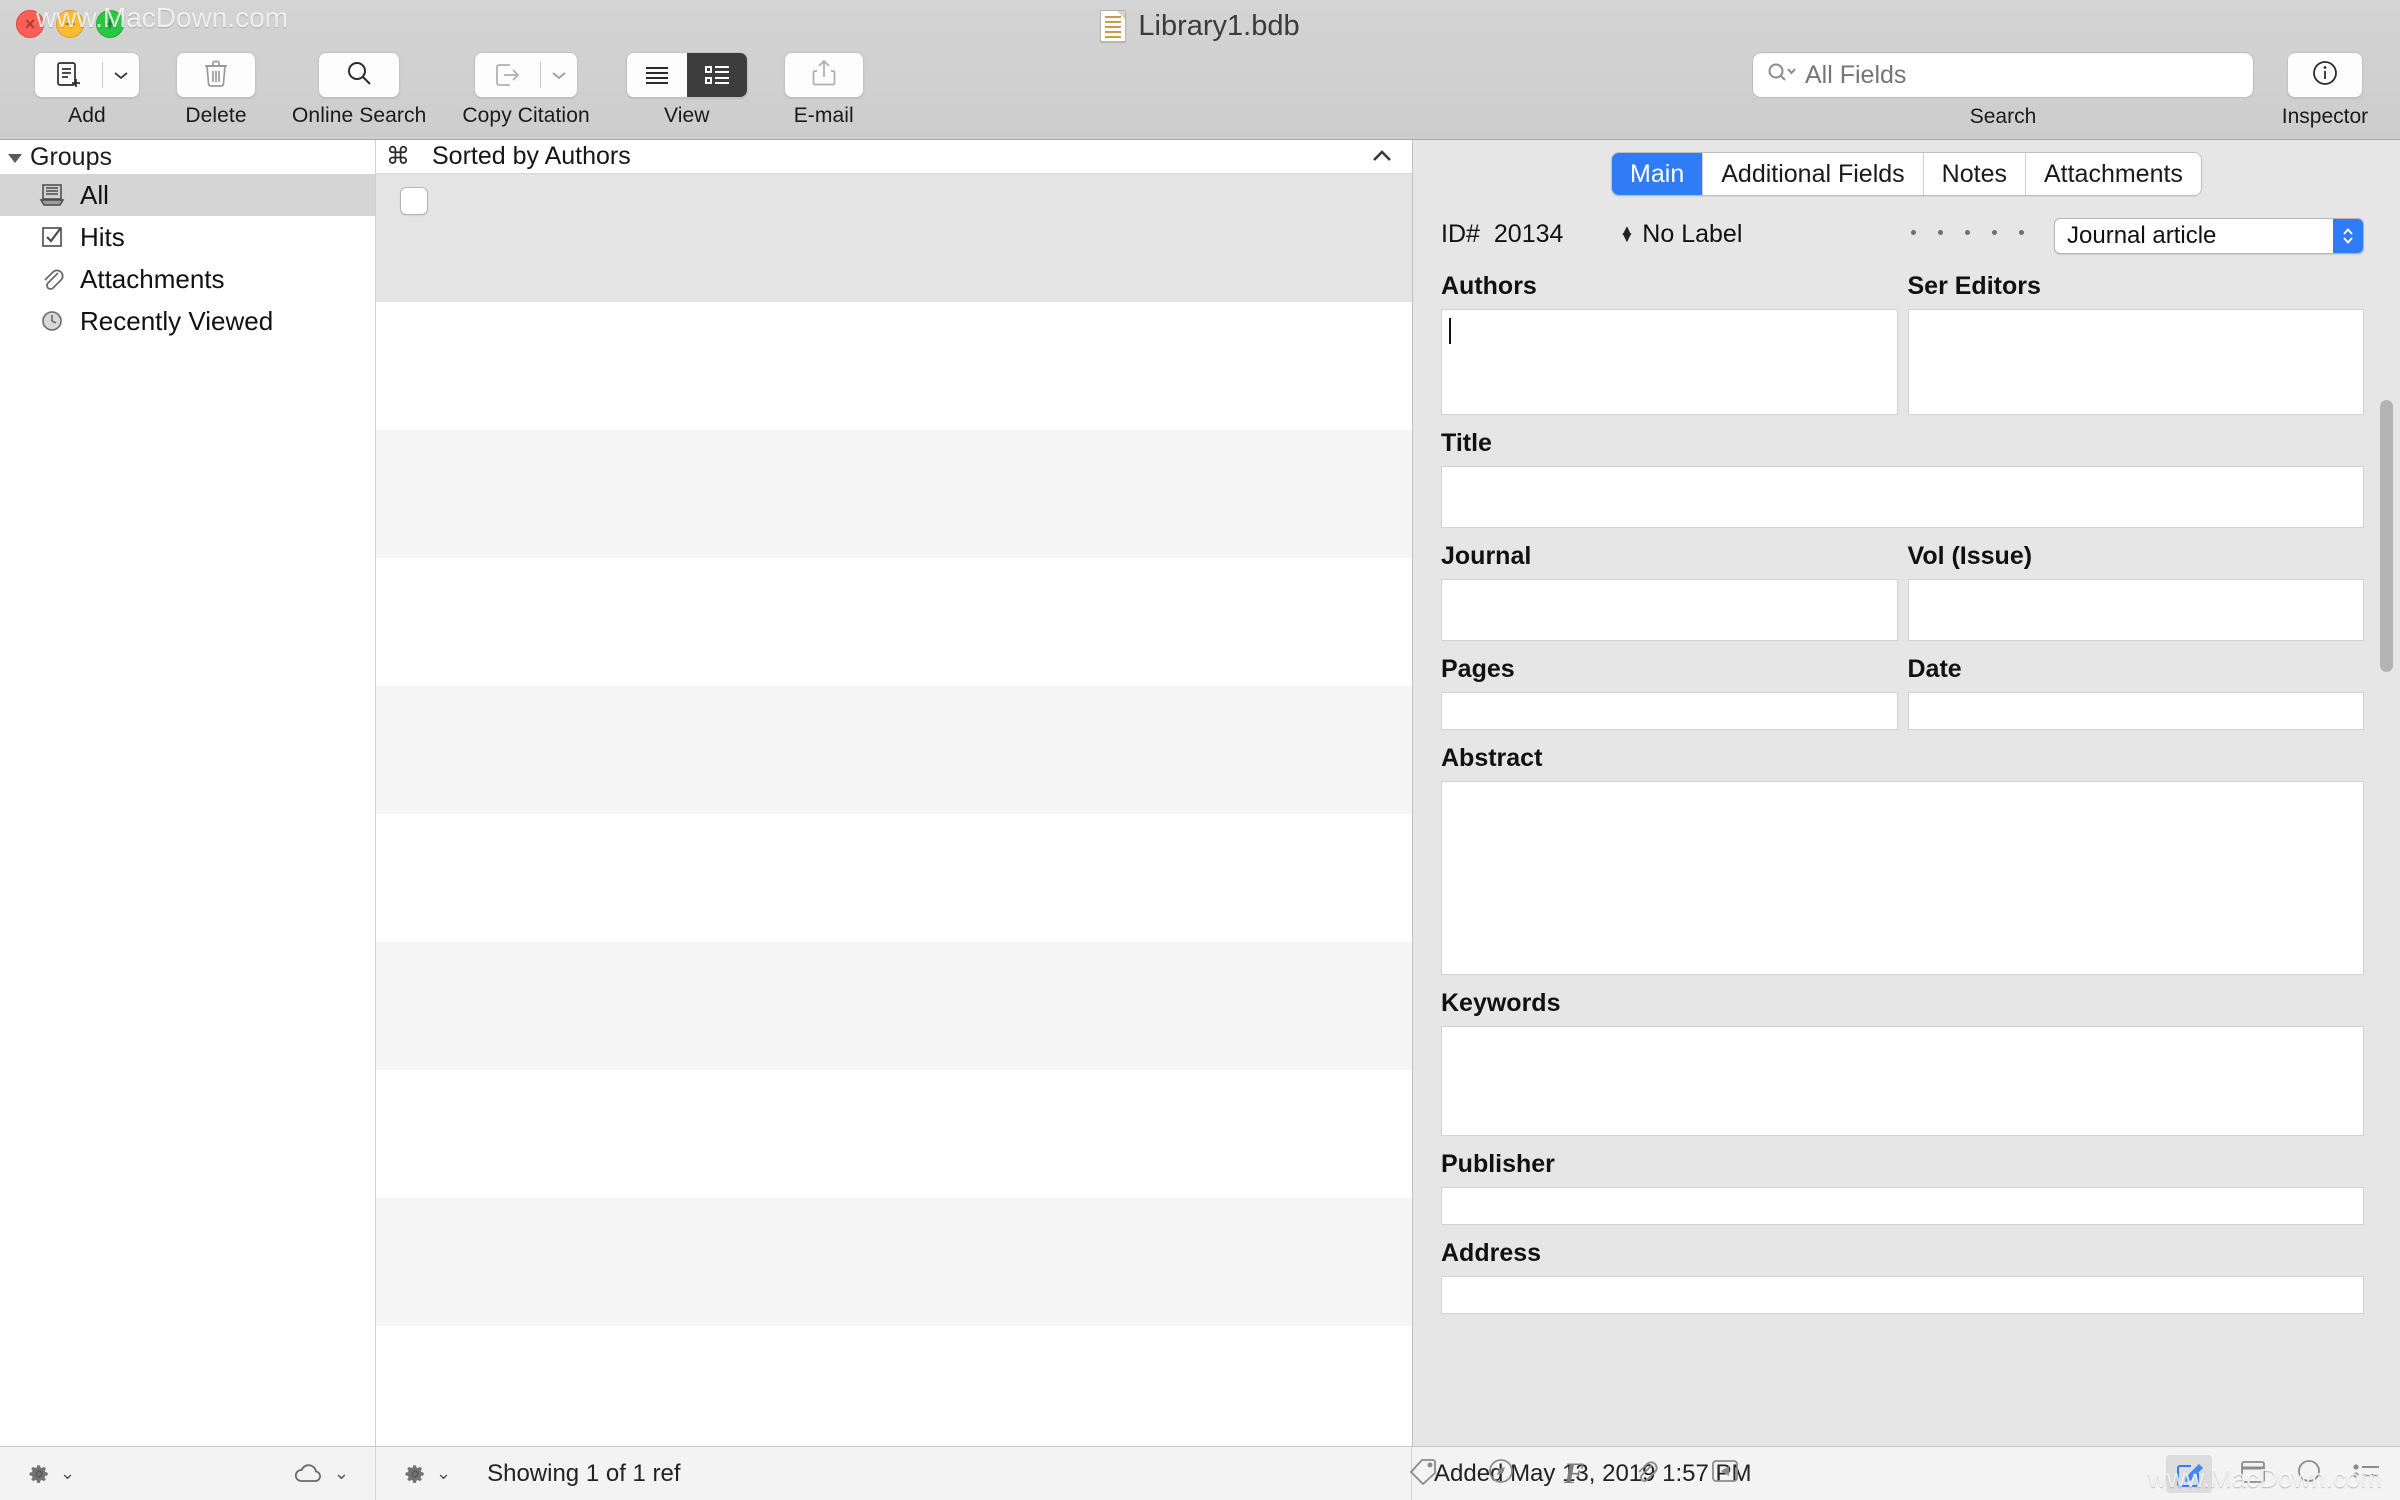 The image size is (2400, 1500). What do you see at coordinates (1646, 1473) in the screenshot?
I see `paperclip-icon` at bounding box center [1646, 1473].